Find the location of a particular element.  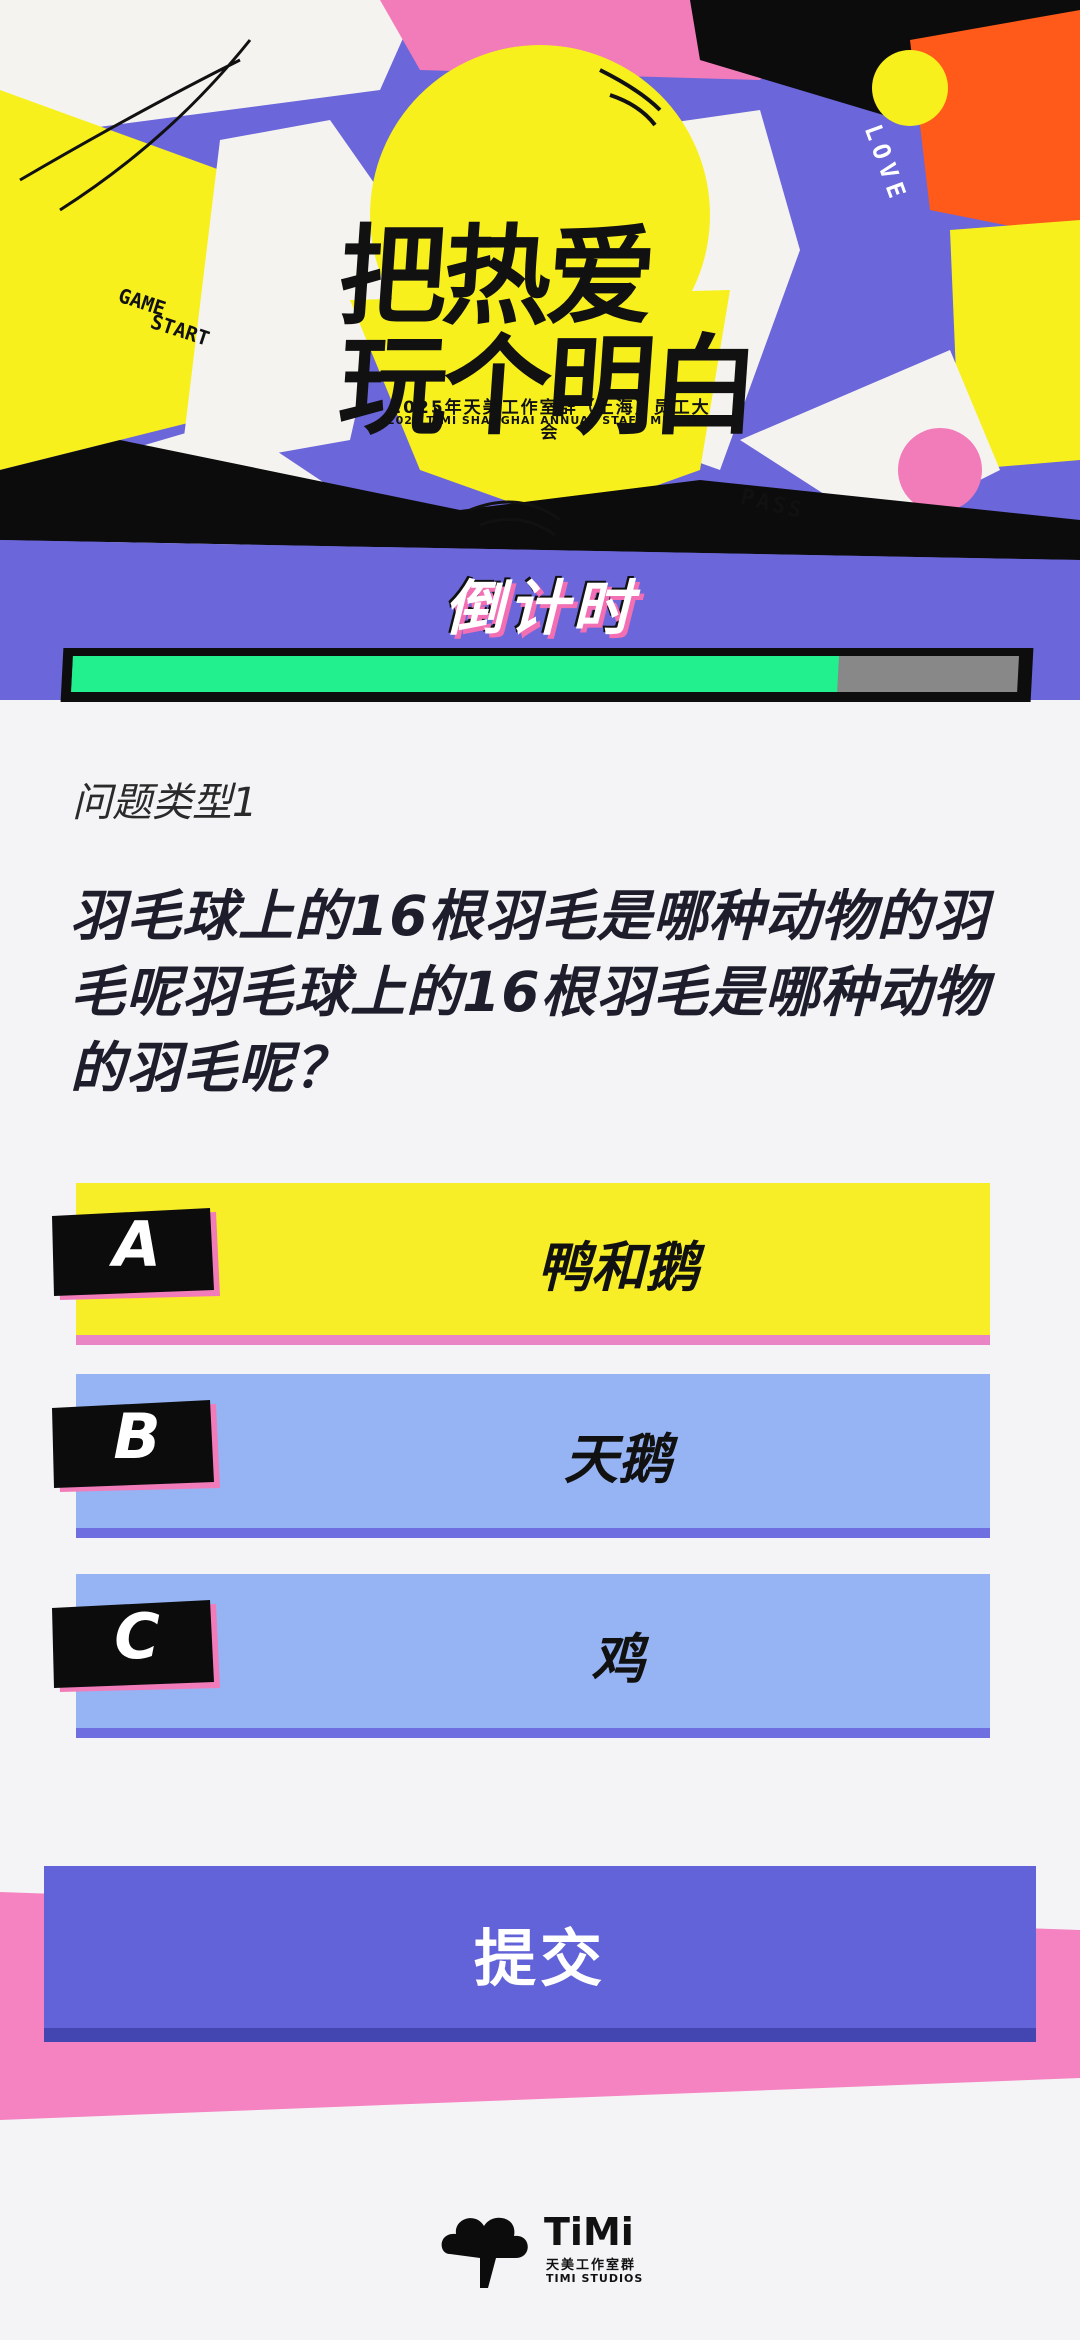

option-a-label: 鸭和鹅 is located at coordinates (618, 1267).